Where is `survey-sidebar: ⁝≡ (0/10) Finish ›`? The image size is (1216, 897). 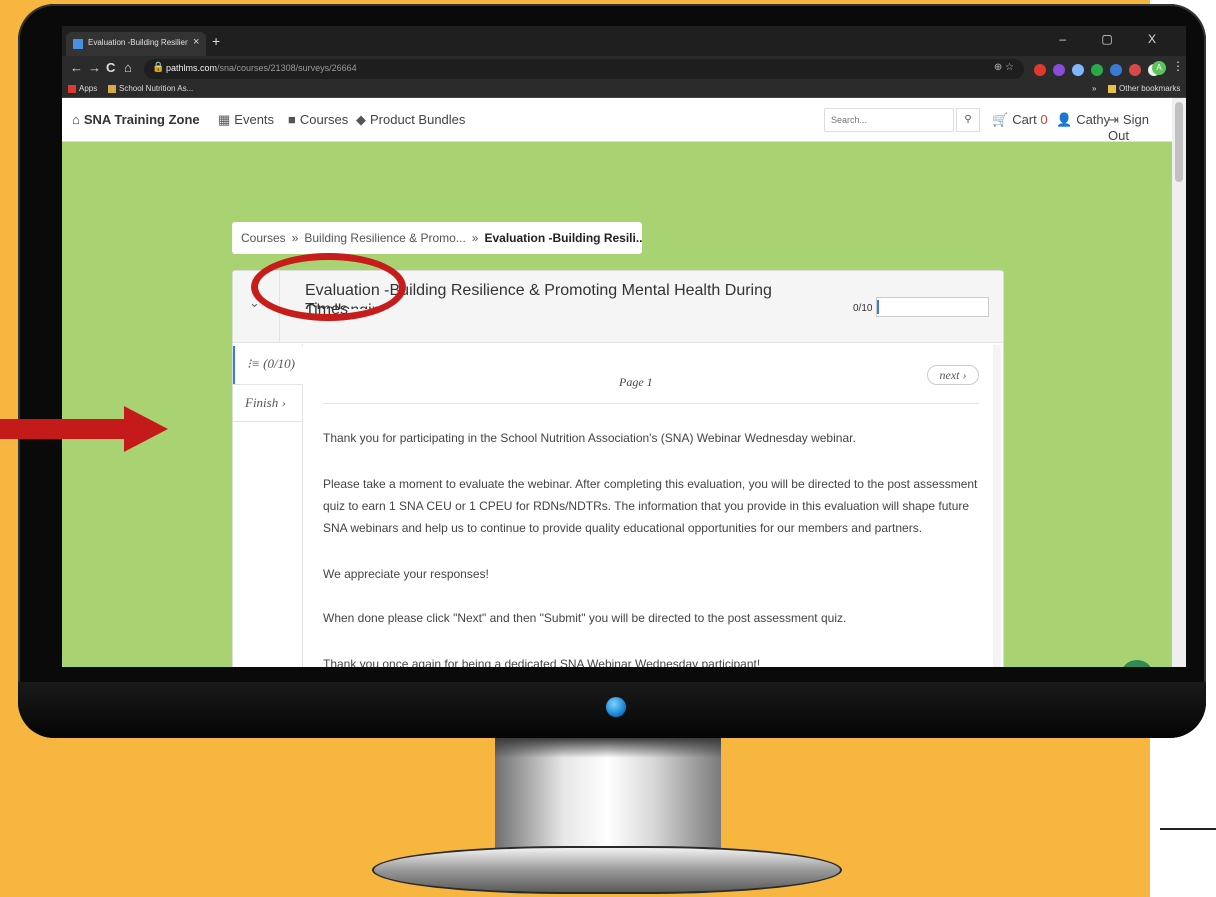 survey-sidebar: ⁝≡ (0/10) Finish › is located at coordinates (268, 505).